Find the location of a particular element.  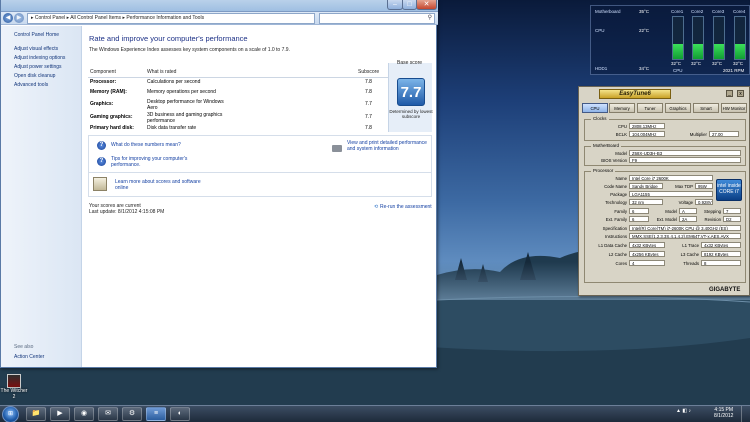

software-box-icon is located at coordinates (100, 184).